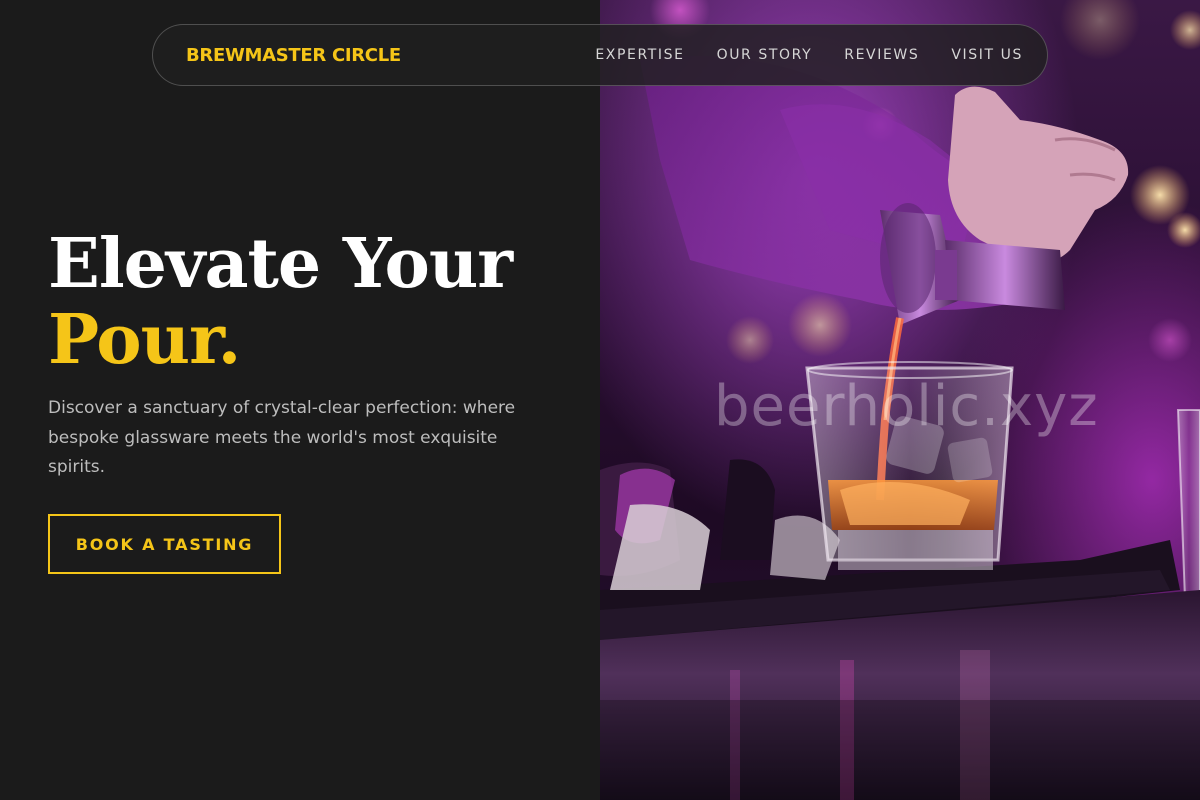  Describe the element at coordinates (144, 340) in the screenshot. I see `headline-line-2: Pour.` at that location.